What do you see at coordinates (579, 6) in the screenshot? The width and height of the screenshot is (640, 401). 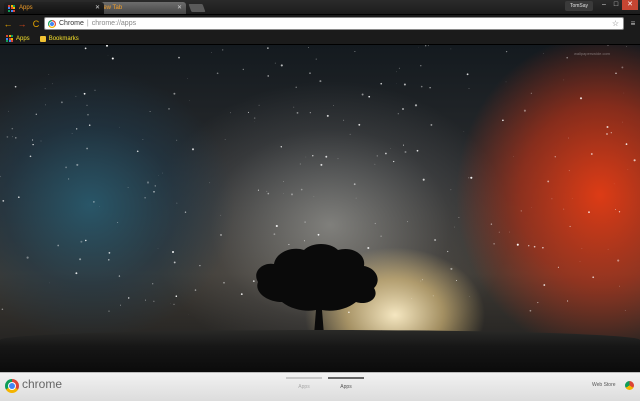 I see `profile-button: TomSay` at bounding box center [579, 6].